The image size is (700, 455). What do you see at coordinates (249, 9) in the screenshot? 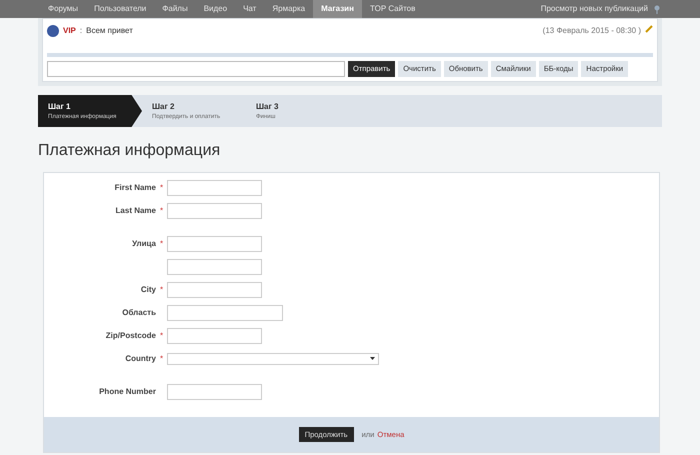
I see `nav-link: Чат` at bounding box center [249, 9].